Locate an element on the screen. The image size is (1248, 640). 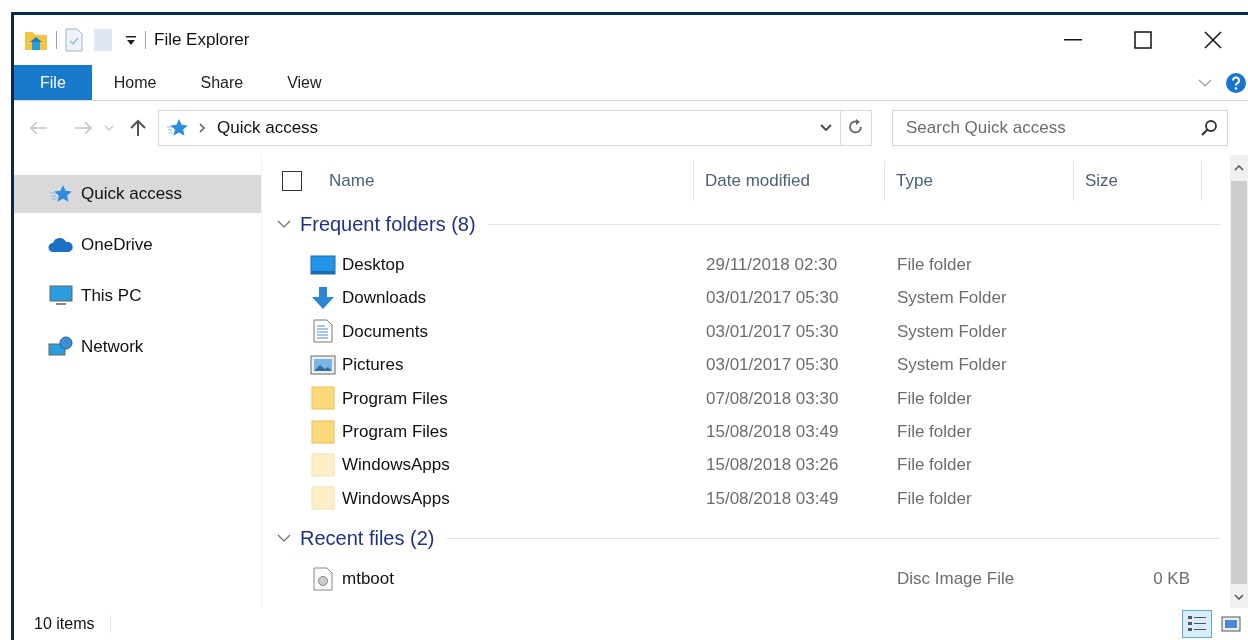
date-modified: 07/08/2018 03:30 is located at coordinates (772, 398).